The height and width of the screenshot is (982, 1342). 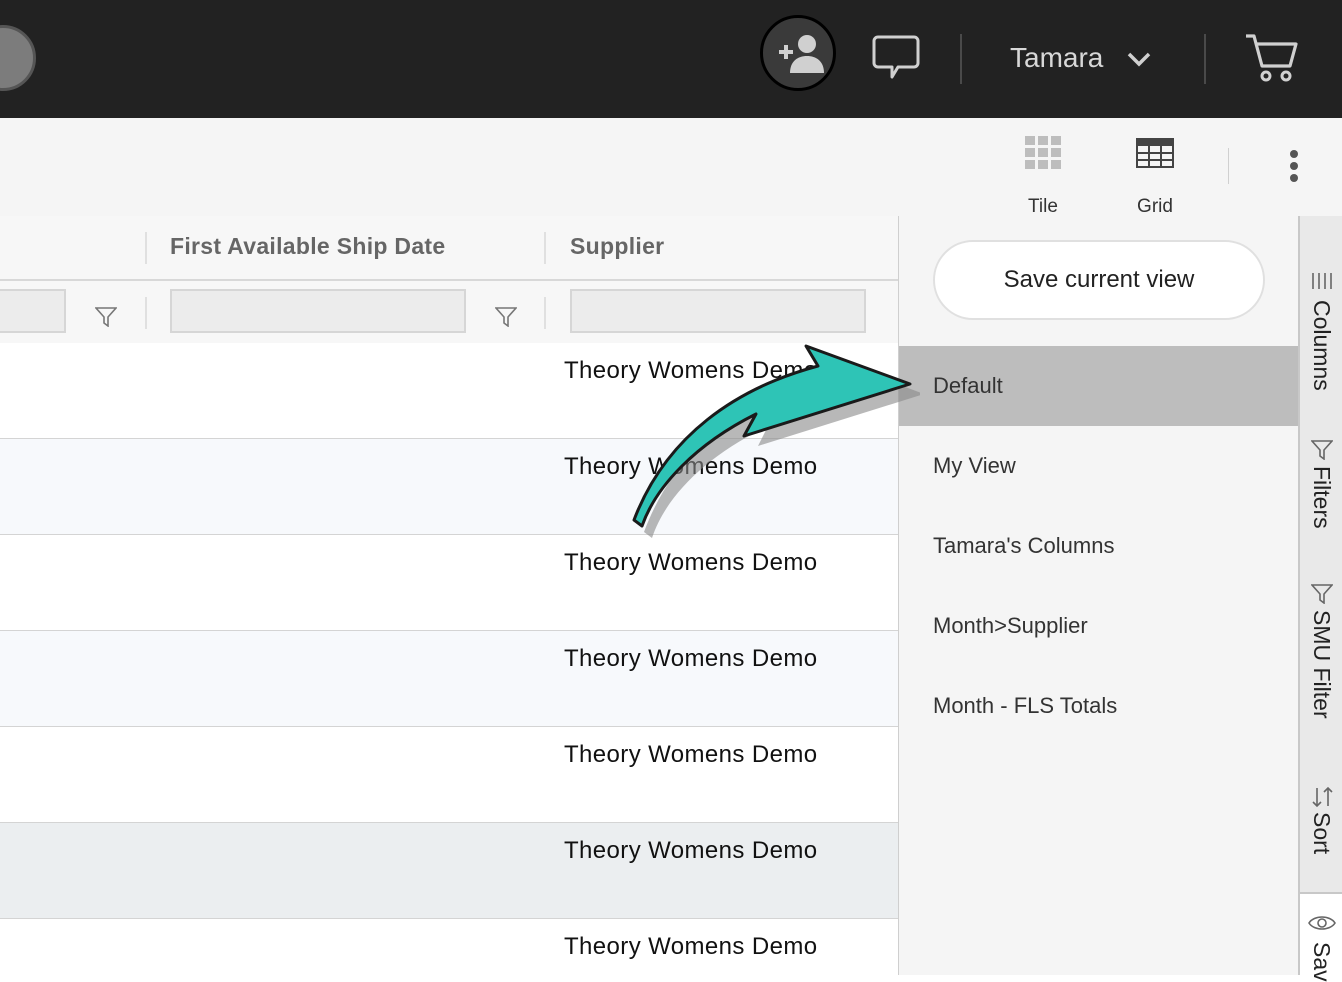 I want to click on view-toolbar: Tile Grid, so click(x=671, y=167).